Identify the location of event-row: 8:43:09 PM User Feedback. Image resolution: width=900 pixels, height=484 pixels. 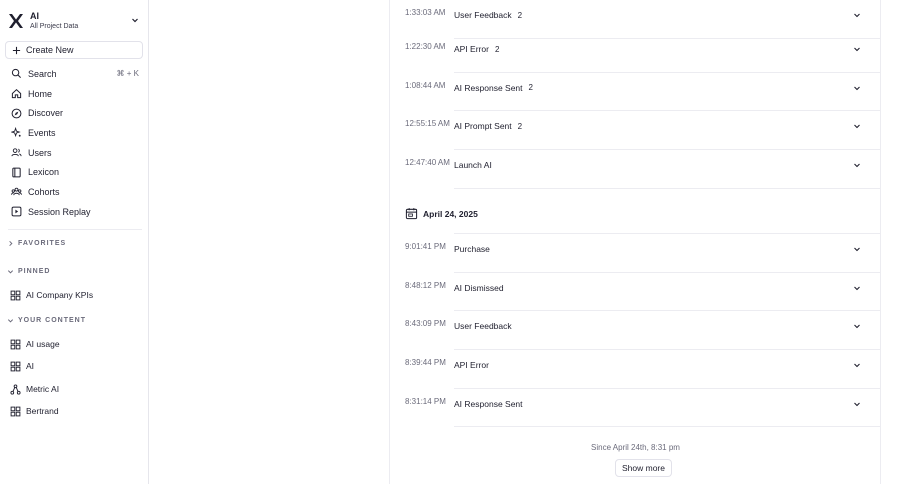
(635, 331).